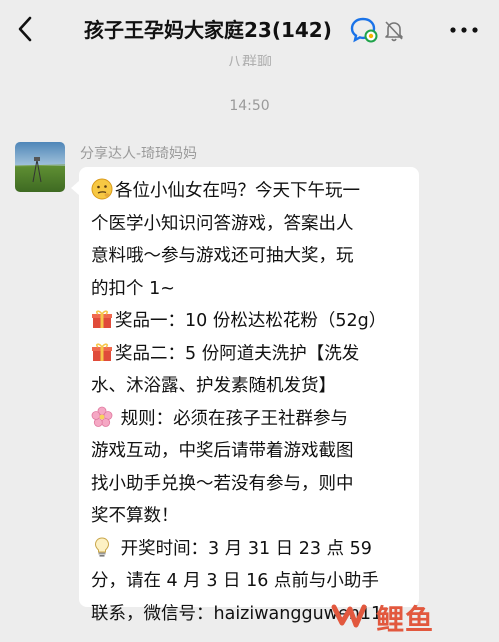  What do you see at coordinates (464, 29) in the screenshot?
I see `more-dots-icon` at bounding box center [464, 29].